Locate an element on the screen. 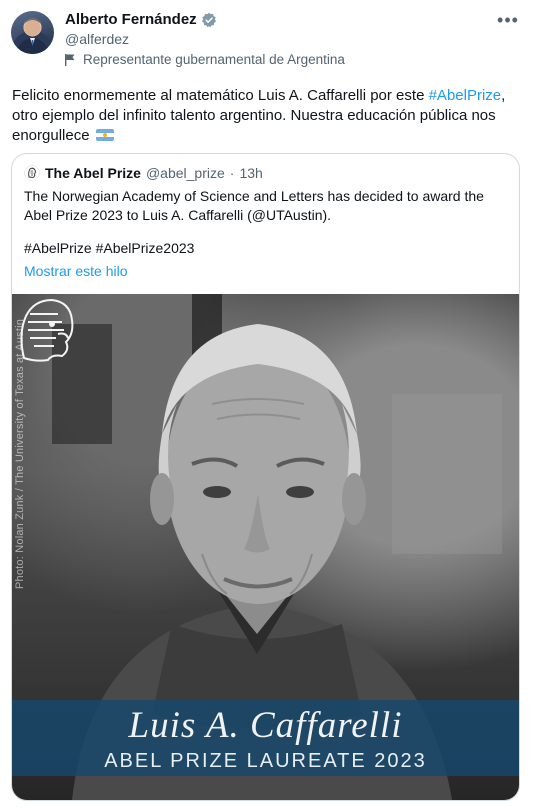  author-handle: @alferdez is located at coordinates (97, 39).